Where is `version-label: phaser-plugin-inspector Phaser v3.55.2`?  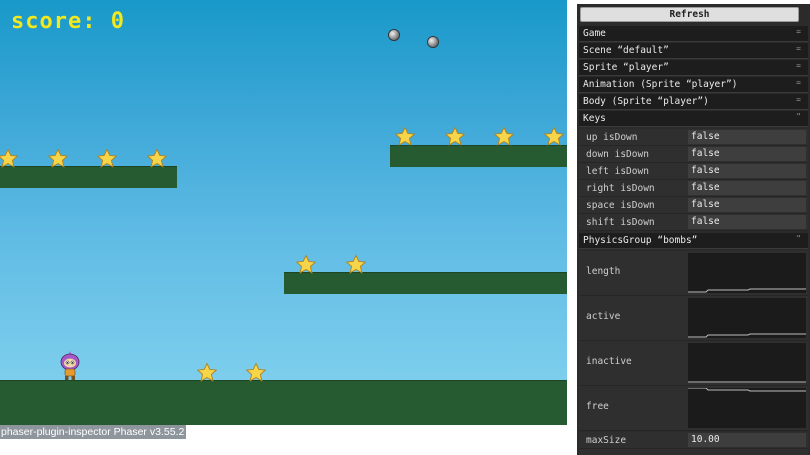 version-label: phaser-plugin-inspector Phaser v3.55.2 is located at coordinates (93, 432).